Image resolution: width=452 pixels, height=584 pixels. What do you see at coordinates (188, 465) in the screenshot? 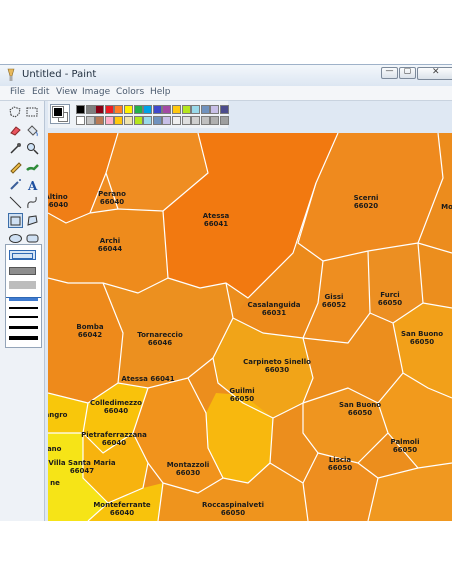
I see `label-name: Montazzoli` at bounding box center [188, 465].